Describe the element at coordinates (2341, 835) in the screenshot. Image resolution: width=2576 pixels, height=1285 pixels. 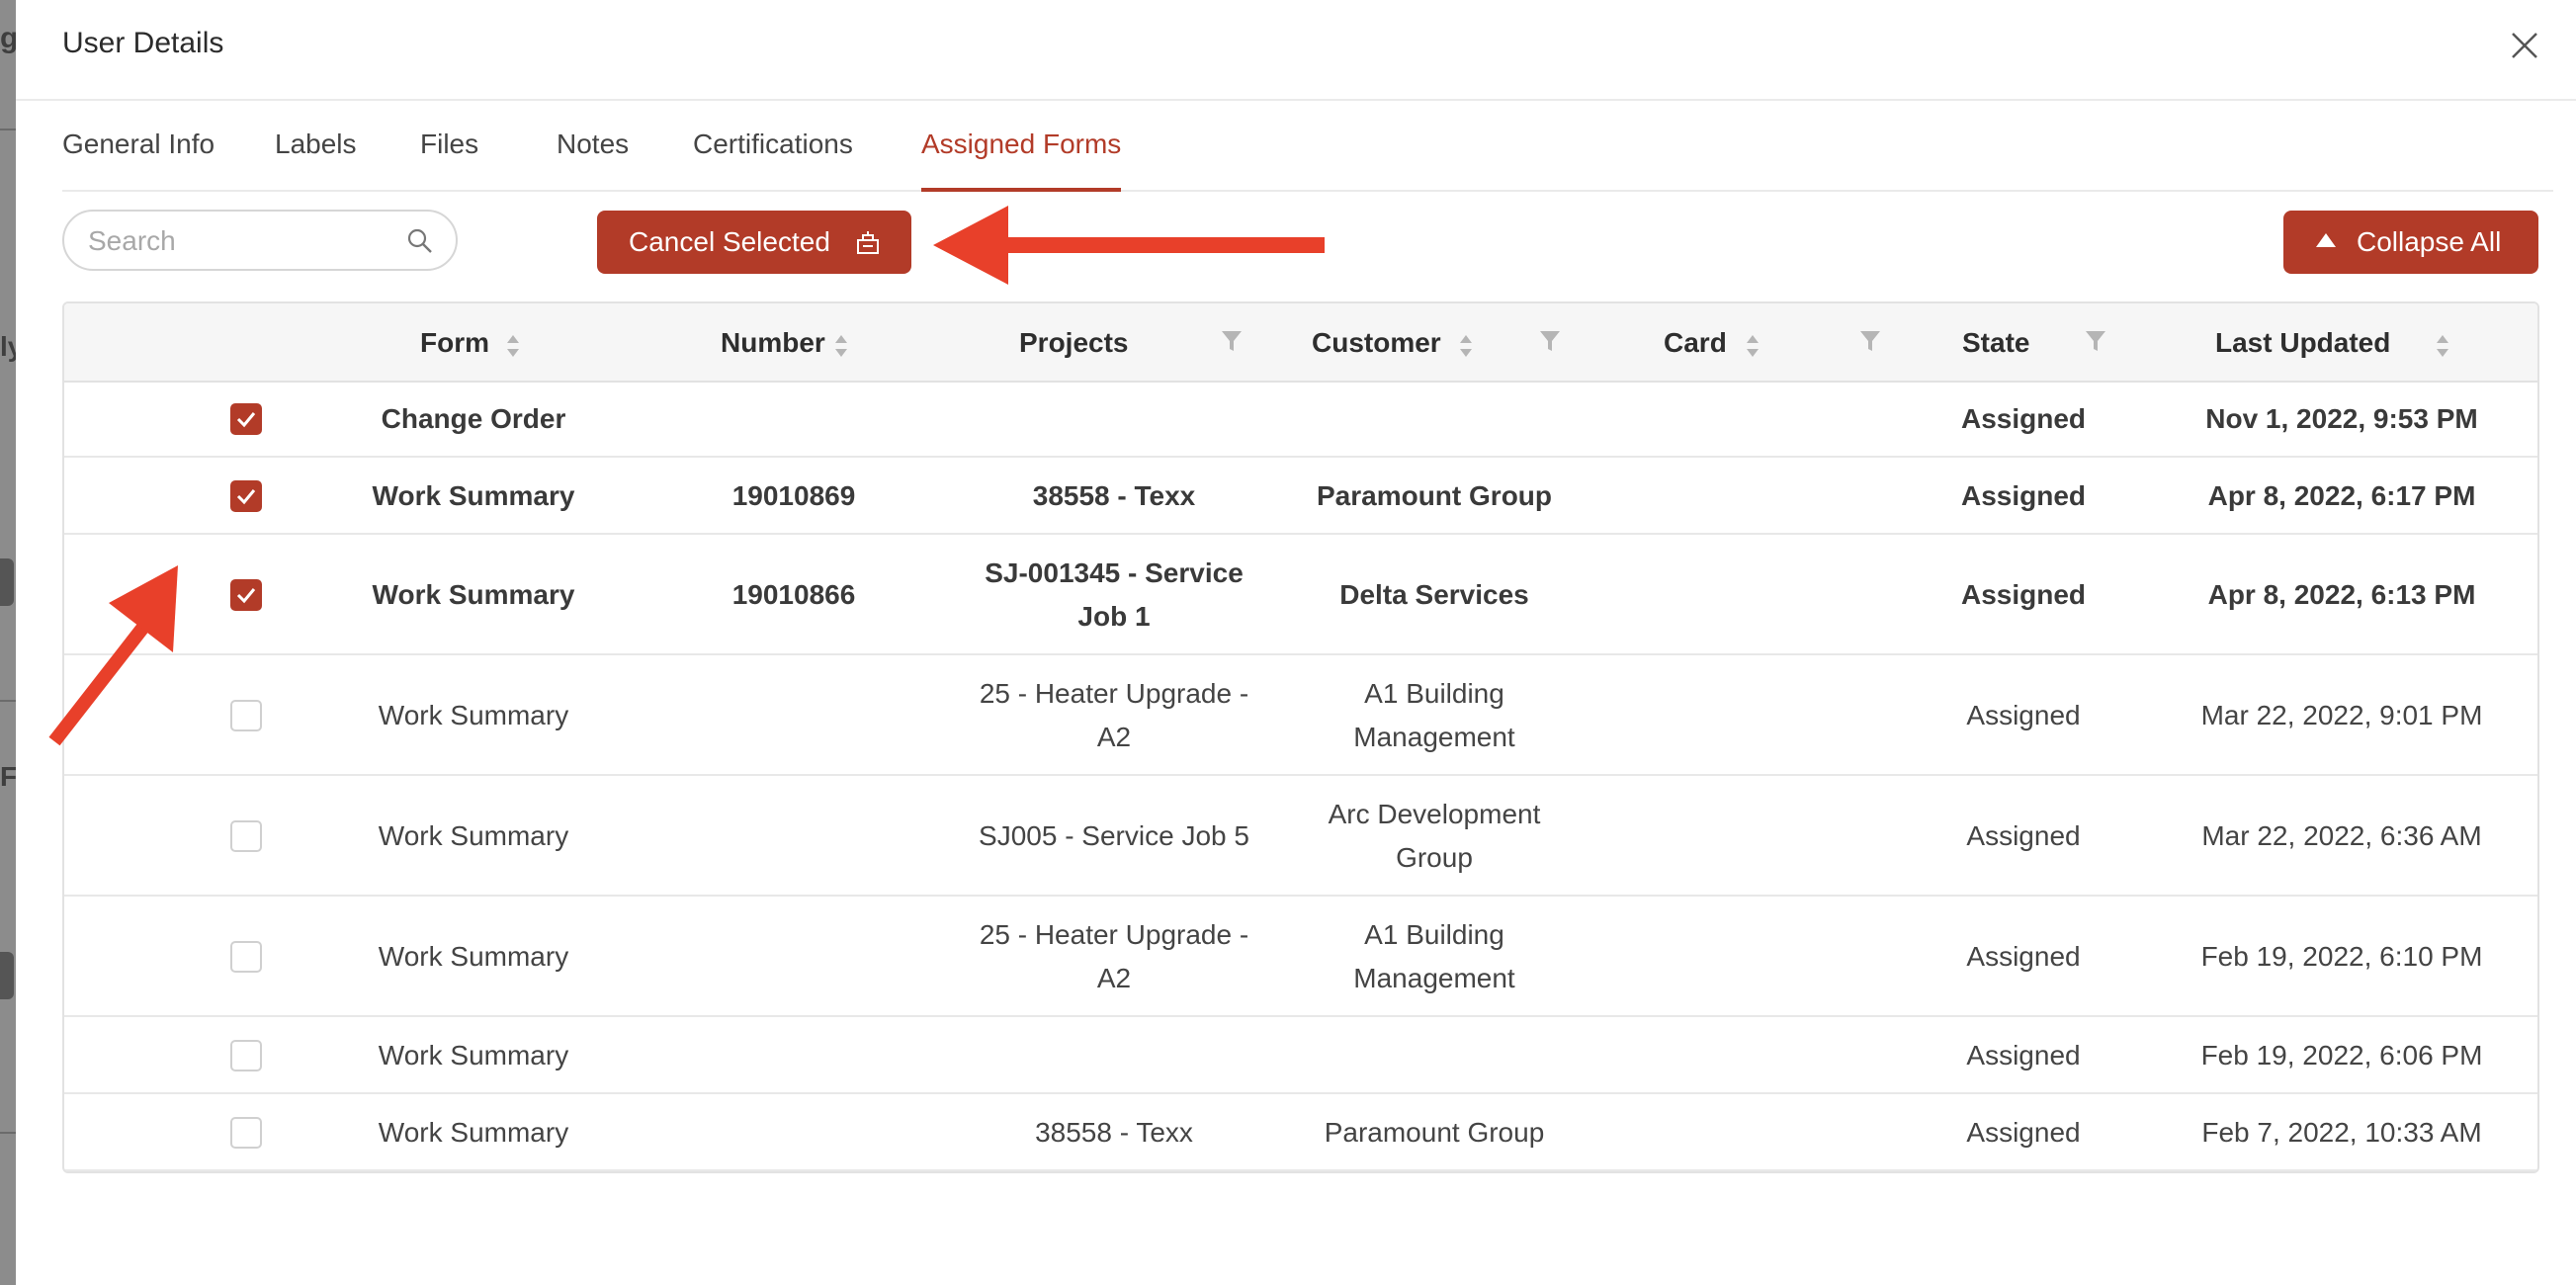
I see `cell-updated: Mar 22, 2022, 6:36 AM` at that location.